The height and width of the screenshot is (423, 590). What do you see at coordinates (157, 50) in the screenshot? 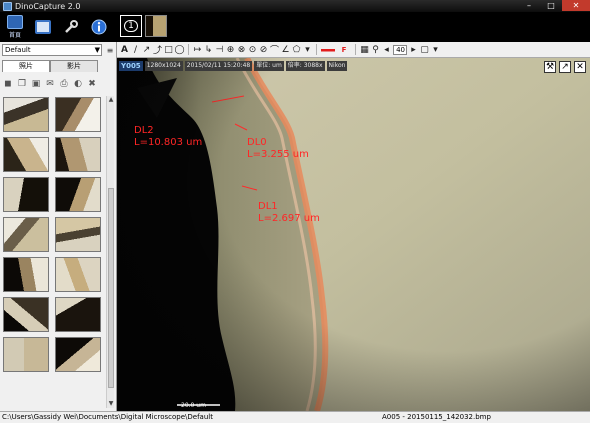
I see `polyline-tool-icon: ⤴` at bounding box center [157, 50].